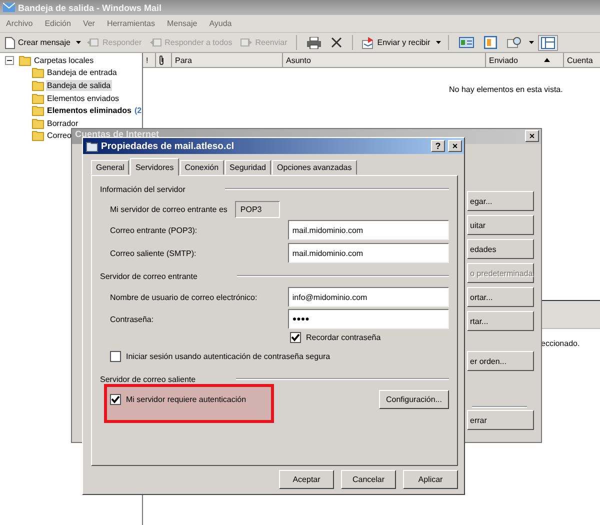 This screenshot has height=525, width=600. What do you see at coordinates (500, 420) in the screenshot?
I see `dialog-button: errar` at bounding box center [500, 420].